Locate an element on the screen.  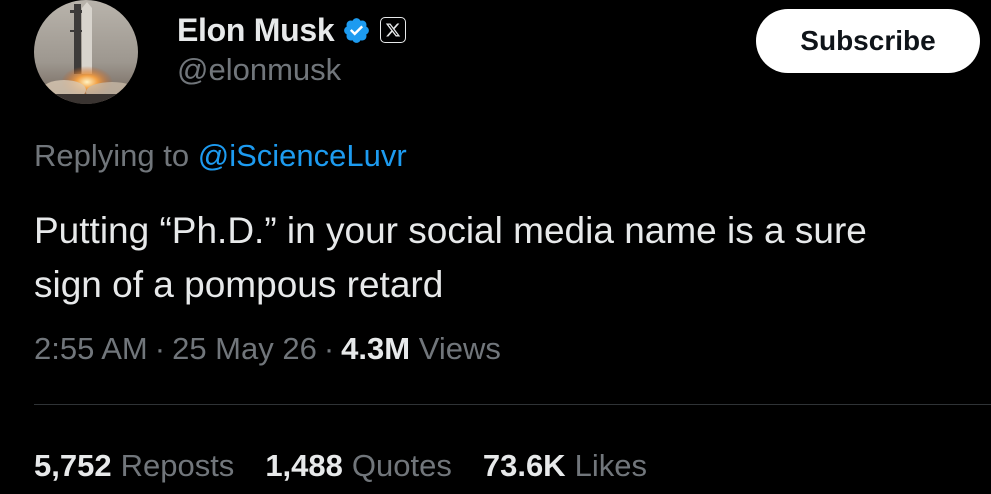
quotes-stat: 1,488 Quotes is located at coordinates (358, 466).